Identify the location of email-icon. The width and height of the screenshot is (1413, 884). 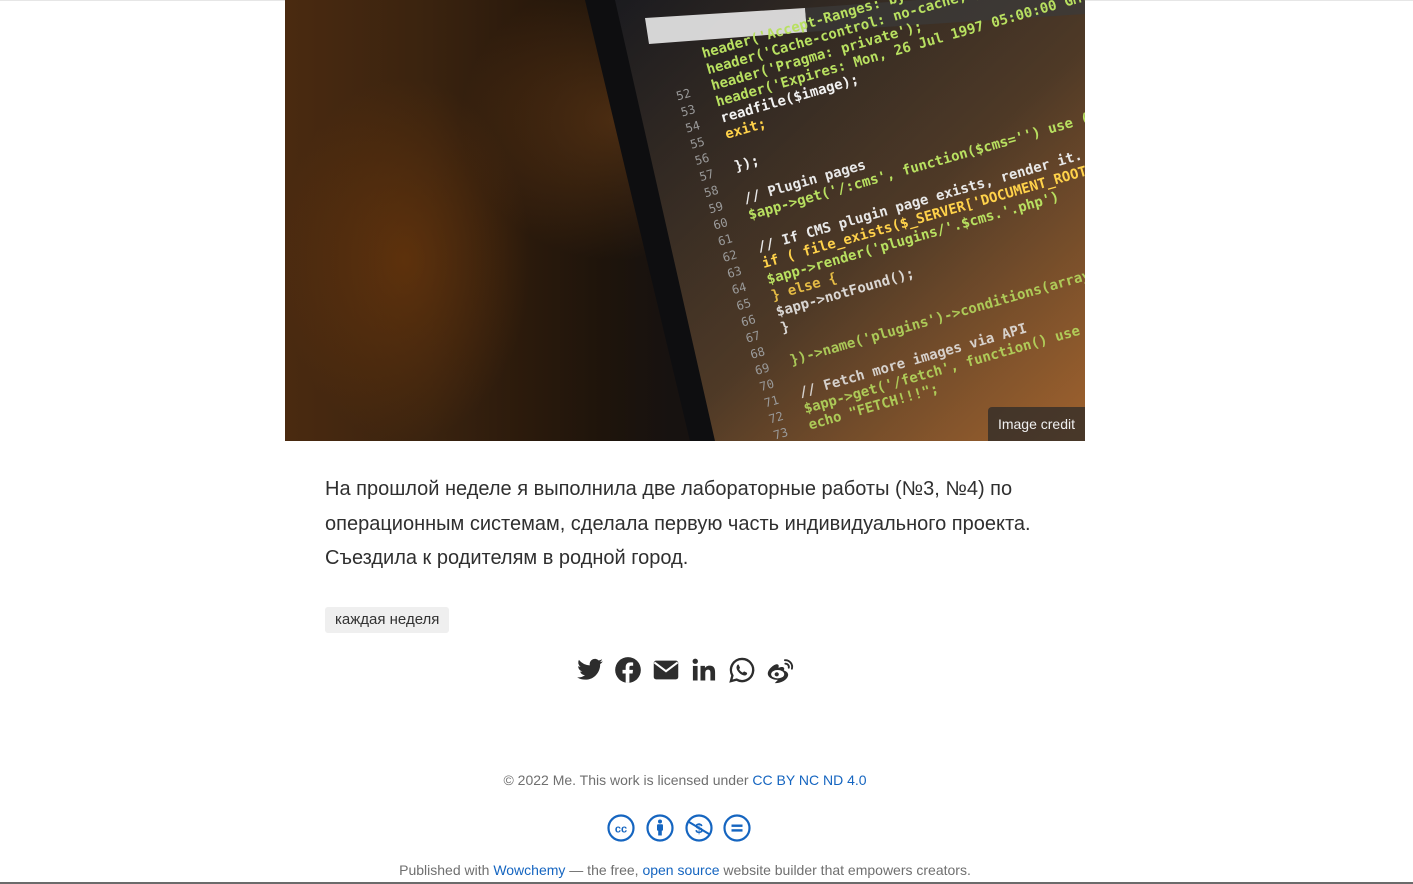
(666, 670).